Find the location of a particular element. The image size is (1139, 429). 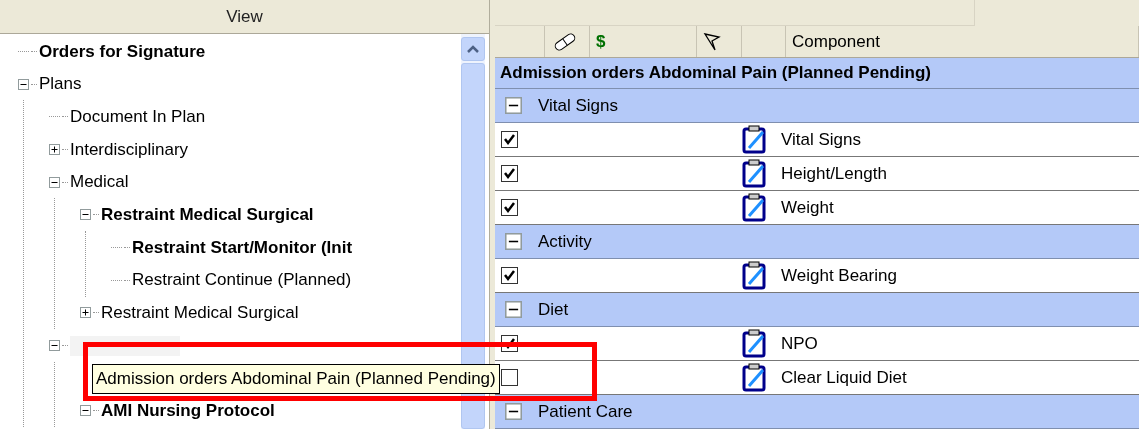

tree-item: Orders for Signature is located at coordinates (122, 51).